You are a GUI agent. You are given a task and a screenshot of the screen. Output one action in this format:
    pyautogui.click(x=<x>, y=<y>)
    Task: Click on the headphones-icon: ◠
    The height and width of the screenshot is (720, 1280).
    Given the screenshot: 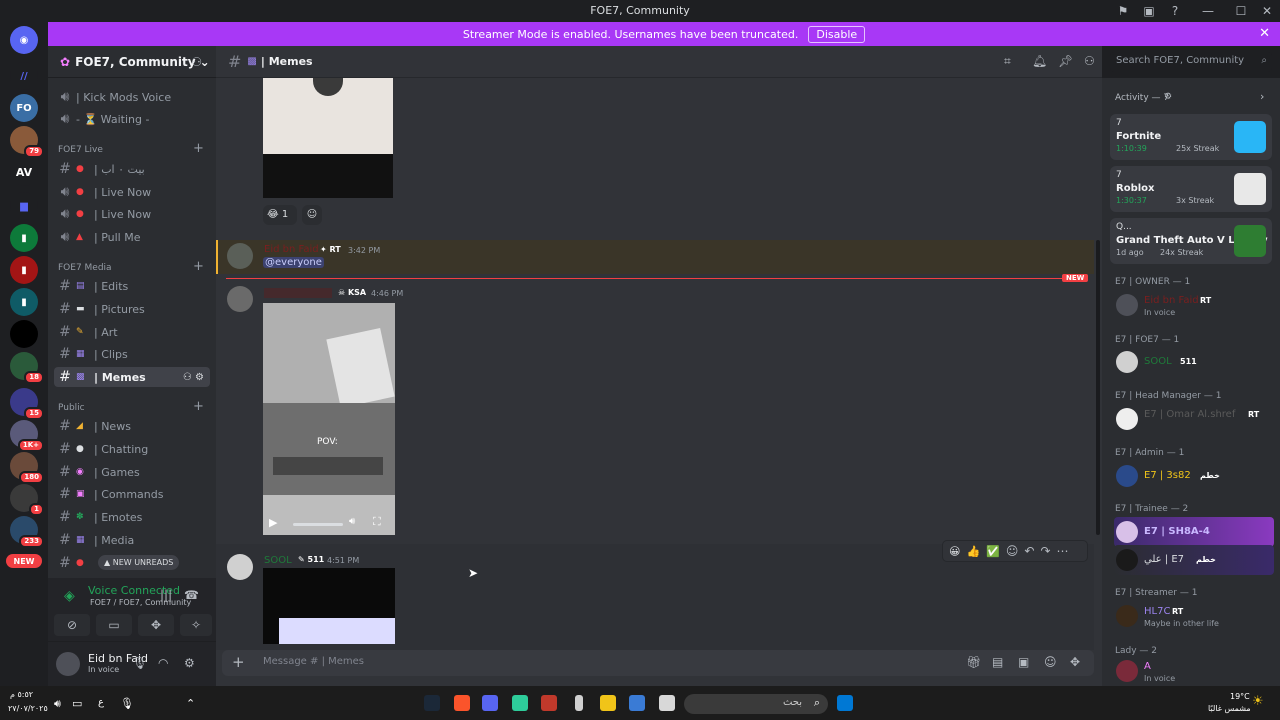 What is the action you would take?
    pyautogui.click(x=163, y=663)
    